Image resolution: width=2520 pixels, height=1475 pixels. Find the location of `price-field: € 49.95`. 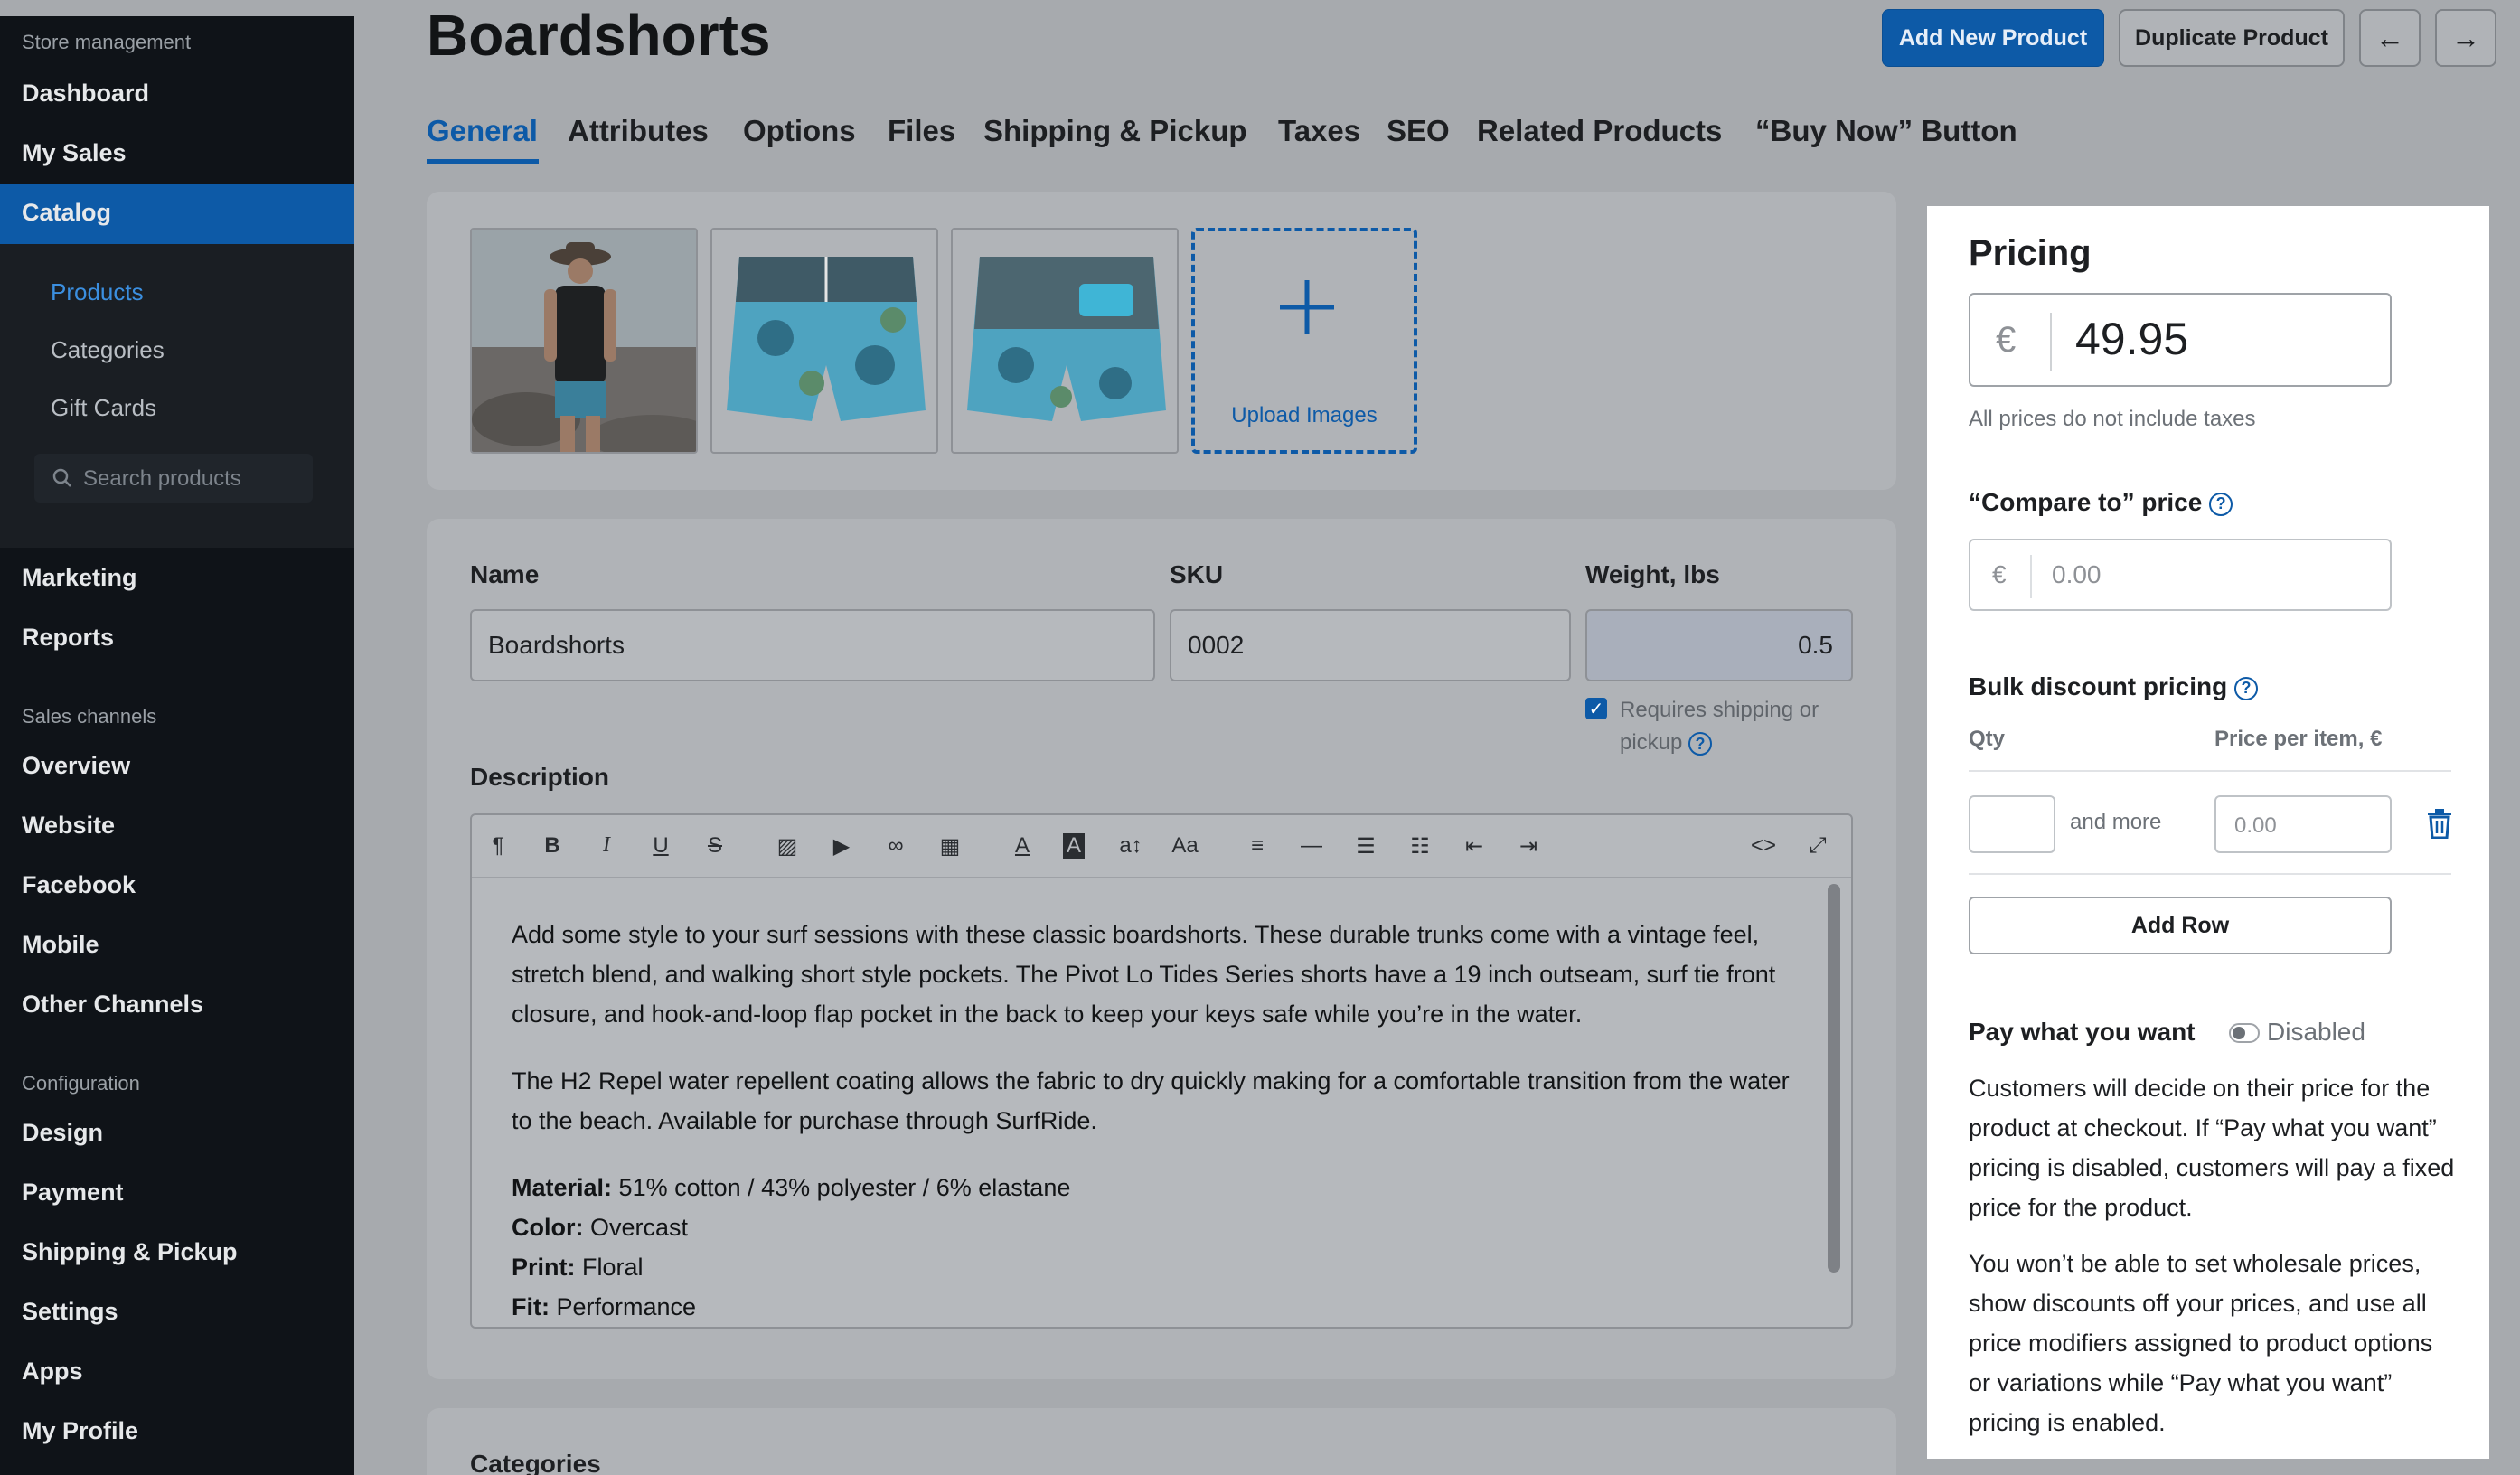

price-field: € 49.95 is located at coordinates (2181, 340).